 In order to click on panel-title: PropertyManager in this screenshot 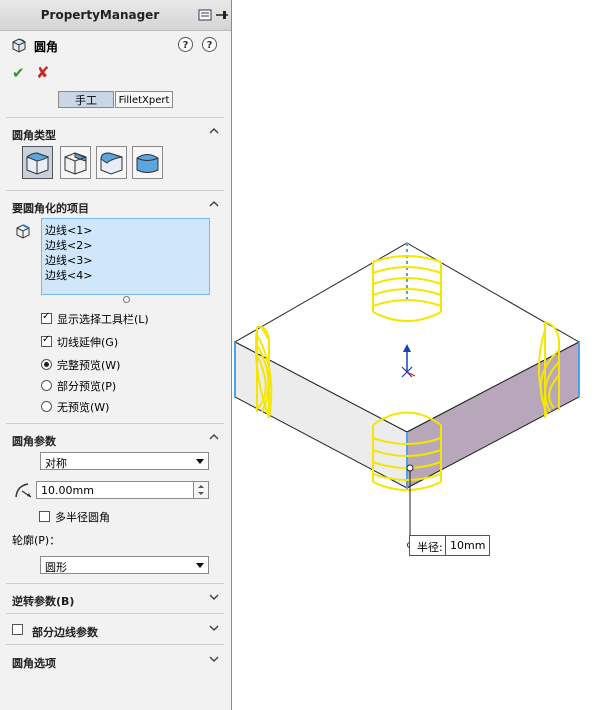, I will do `click(100, 15)`.